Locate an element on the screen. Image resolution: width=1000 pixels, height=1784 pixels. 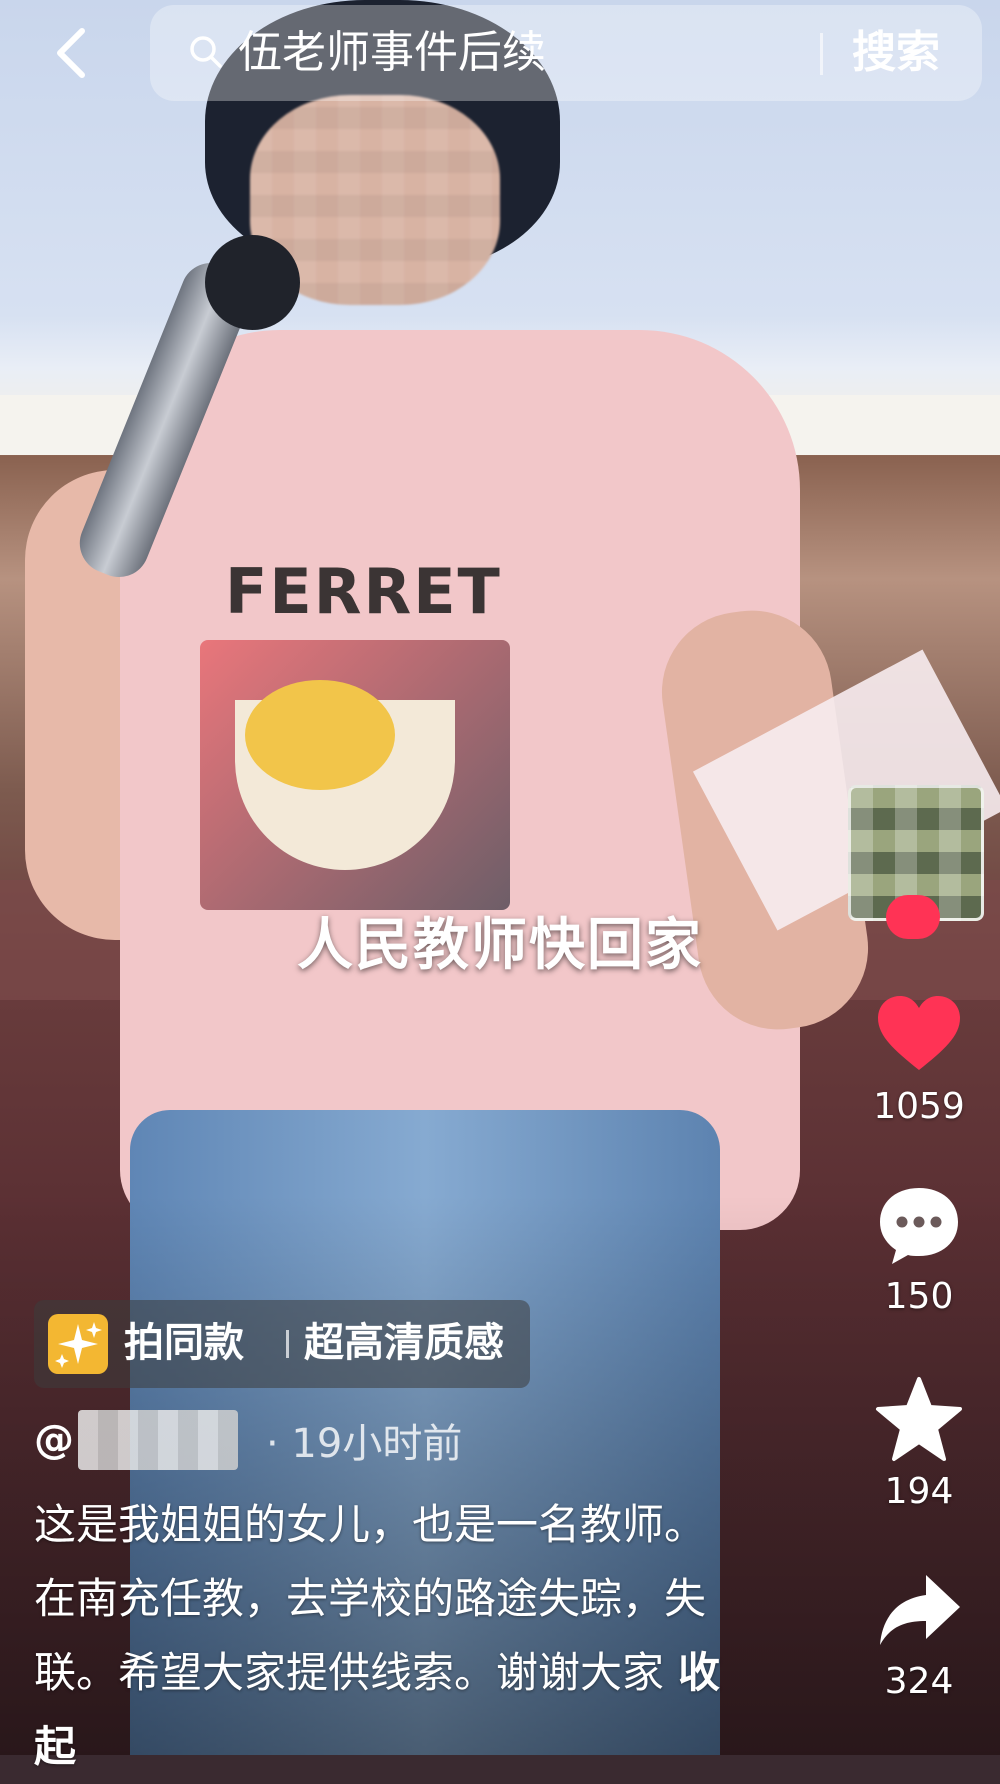
follow-button is located at coordinates (913, 917).